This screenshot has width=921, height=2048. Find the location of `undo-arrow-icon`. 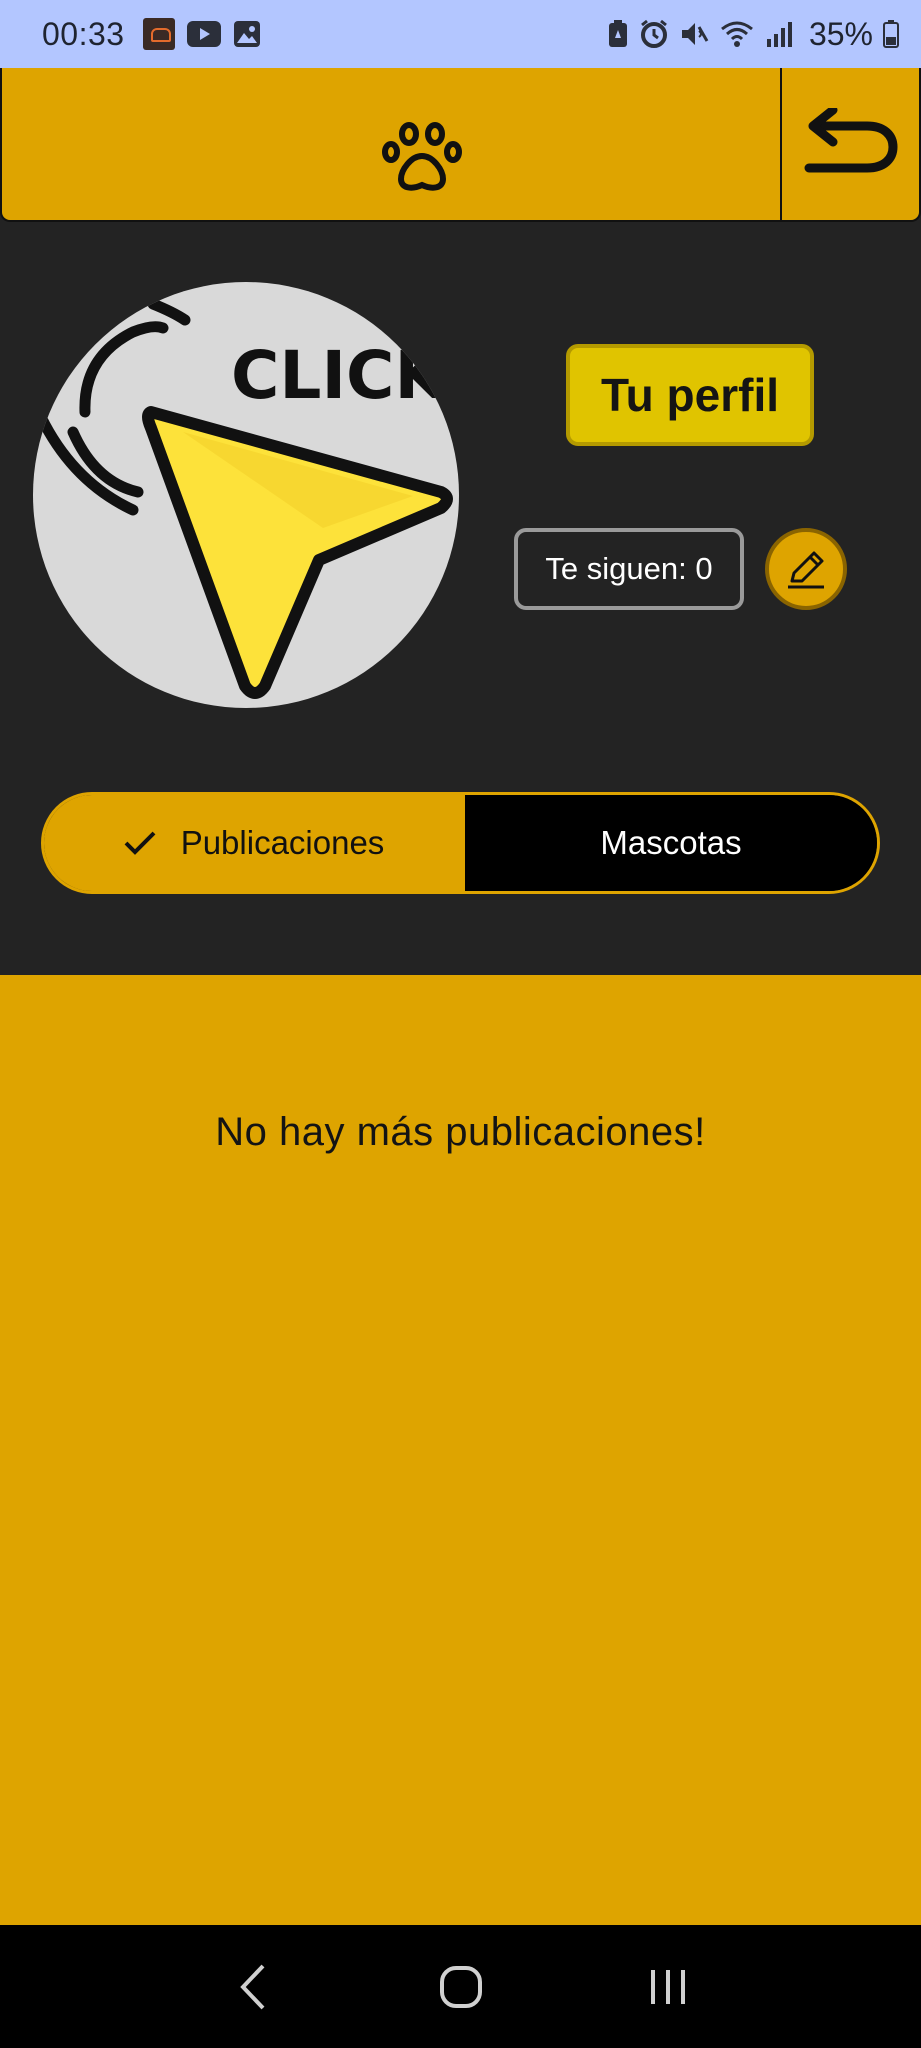

undo-arrow-icon is located at coordinates (851, 140).